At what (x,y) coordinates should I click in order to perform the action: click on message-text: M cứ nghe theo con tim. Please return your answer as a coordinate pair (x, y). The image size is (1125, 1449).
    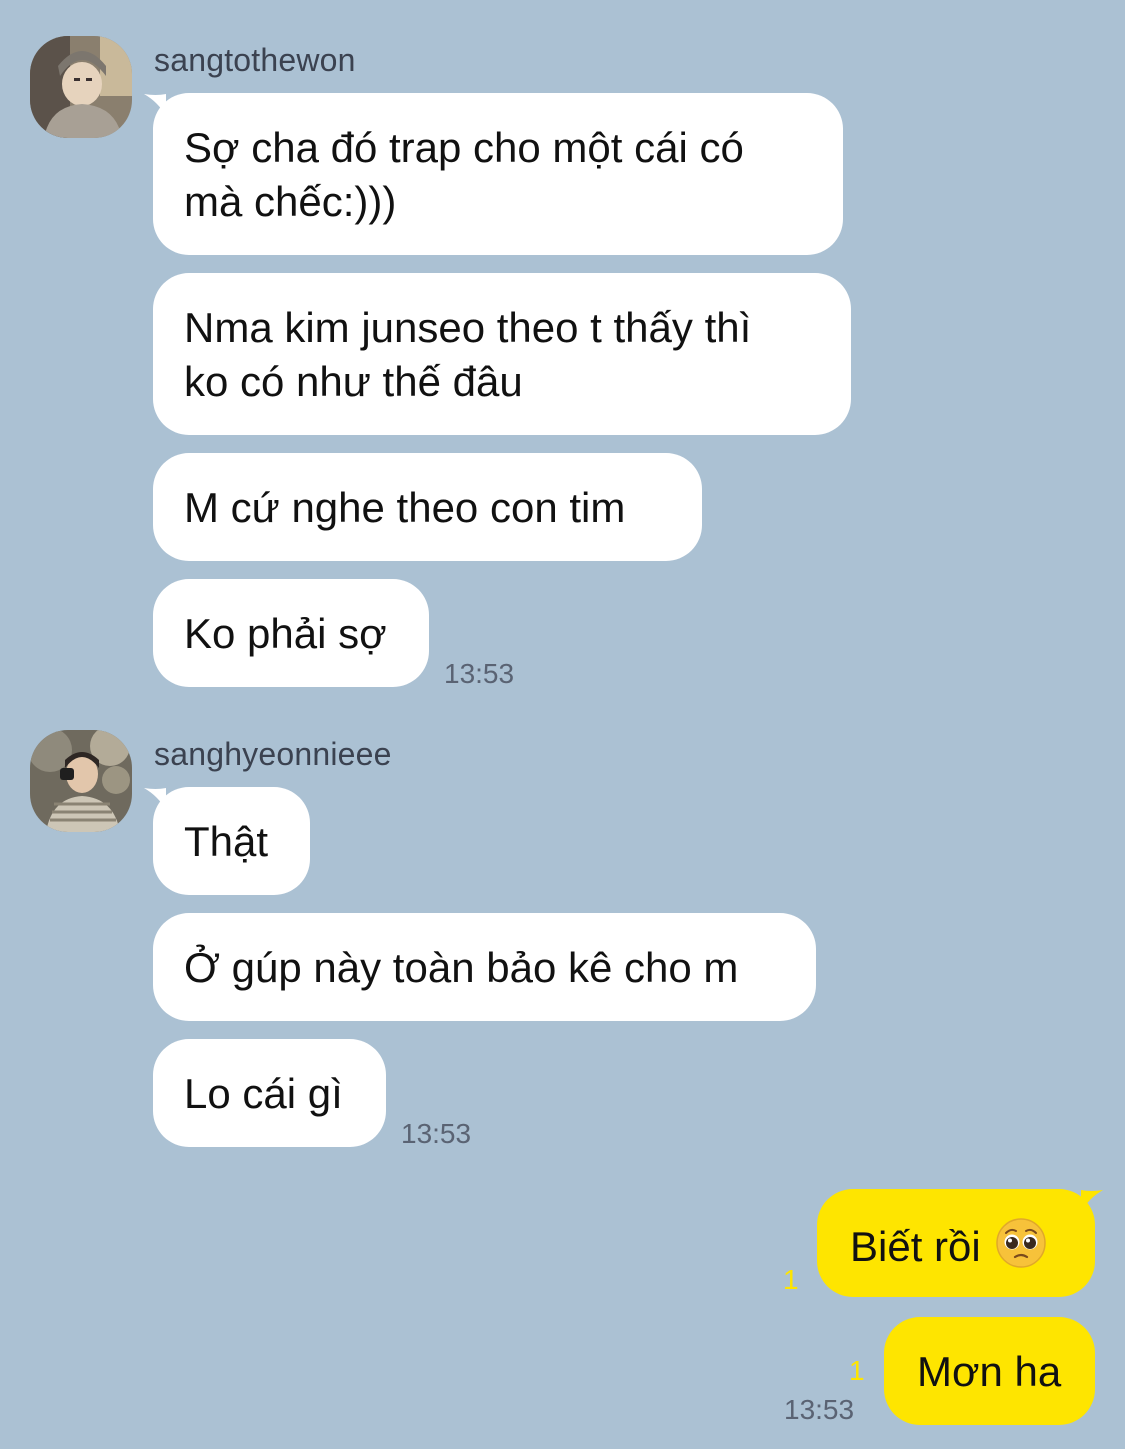
    Looking at the image, I should click on (405, 507).